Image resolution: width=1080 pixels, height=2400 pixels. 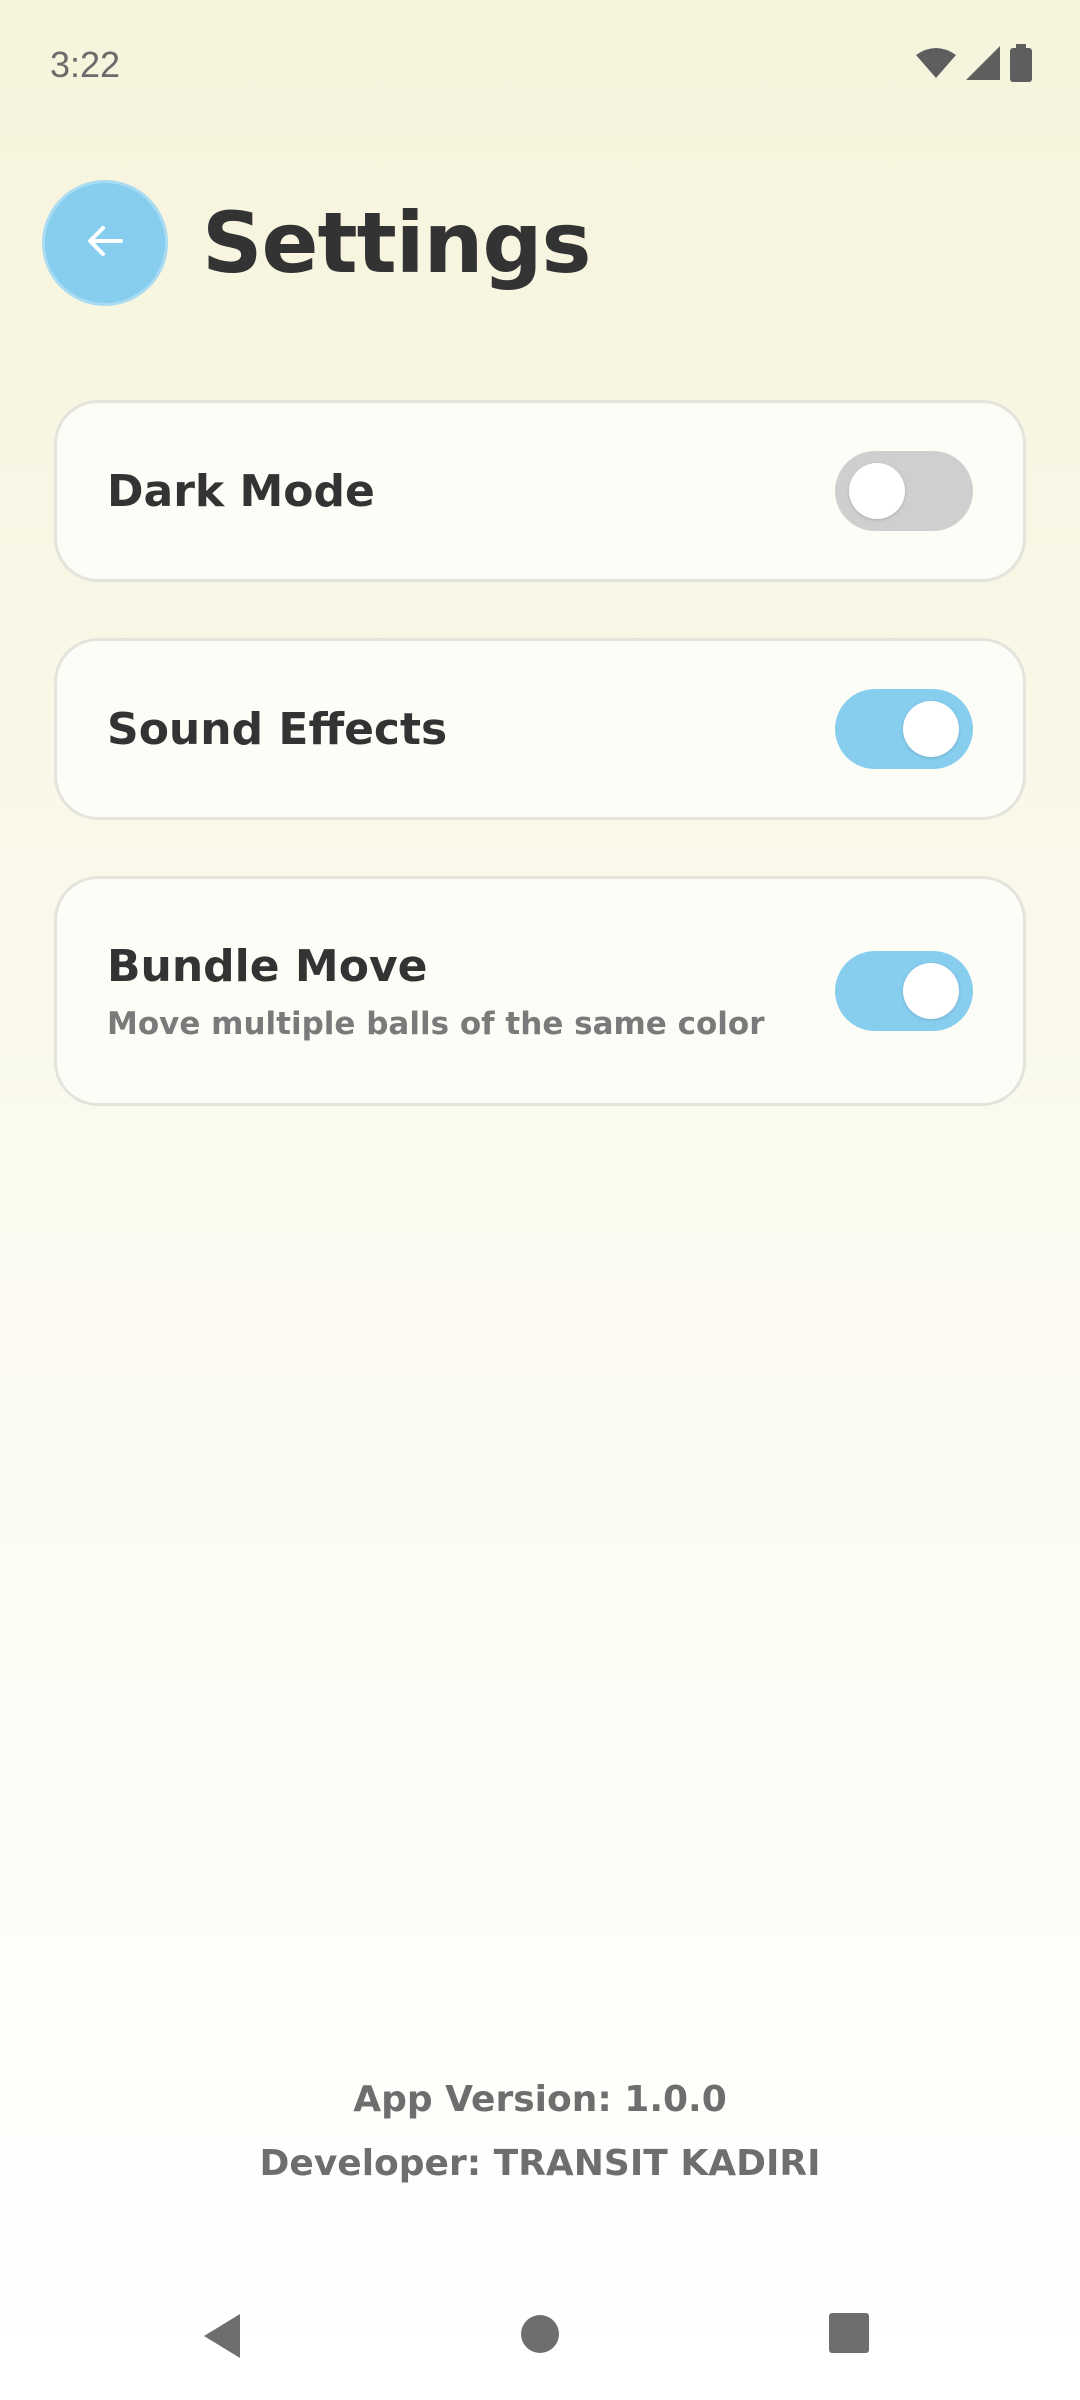 I want to click on bundle-move-toggle, so click(x=904, y=991).